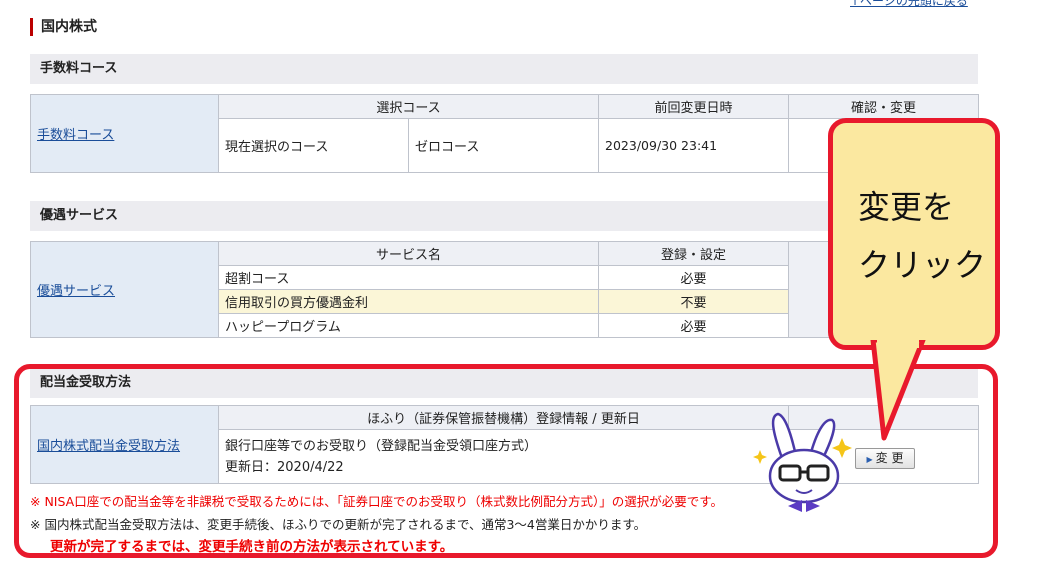  I want to click on current-course-value: ゼロコース, so click(503, 145).